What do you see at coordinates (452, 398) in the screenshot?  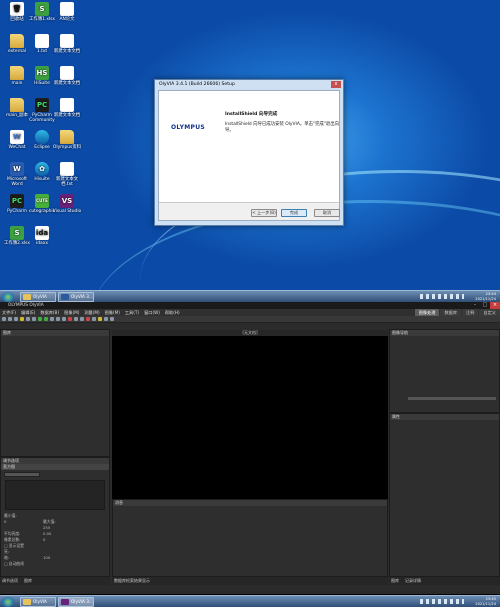 I see `zoom-slider` at bounding box center [452, 398].